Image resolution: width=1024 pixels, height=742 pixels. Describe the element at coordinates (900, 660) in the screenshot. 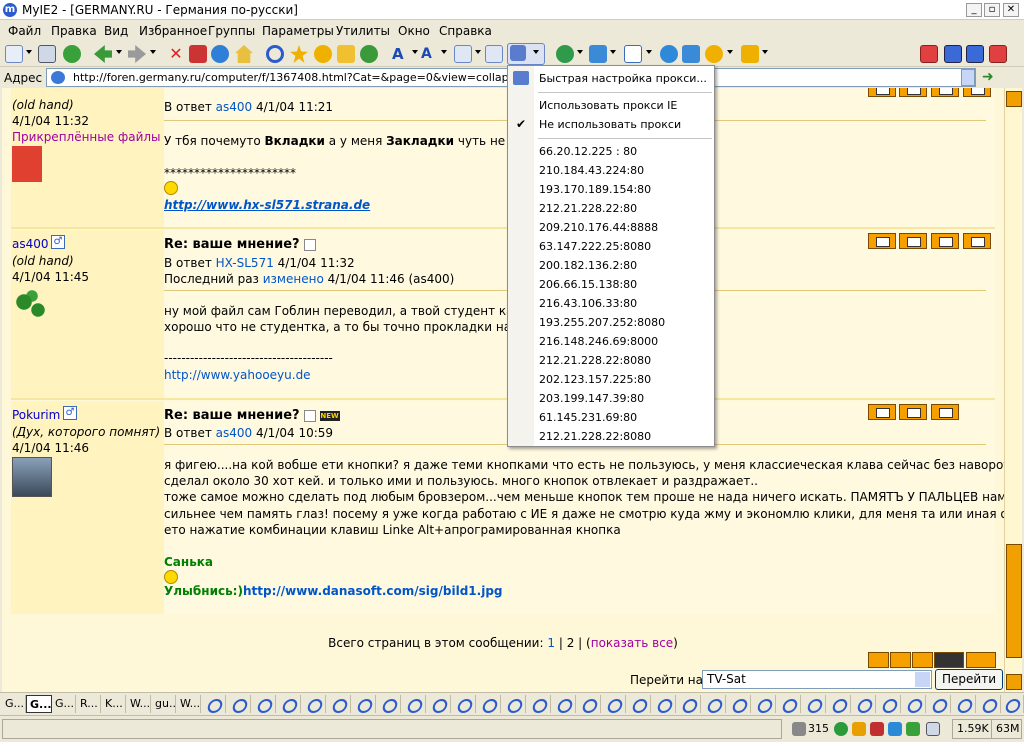

I see `up-thread-button` at that location.